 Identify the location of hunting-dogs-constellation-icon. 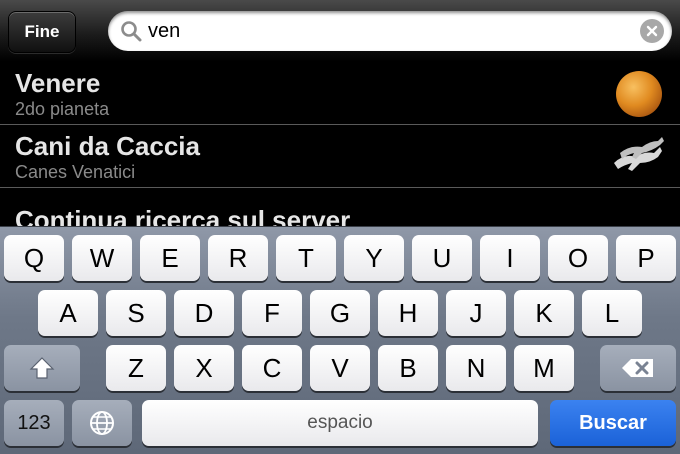
(639, 154).